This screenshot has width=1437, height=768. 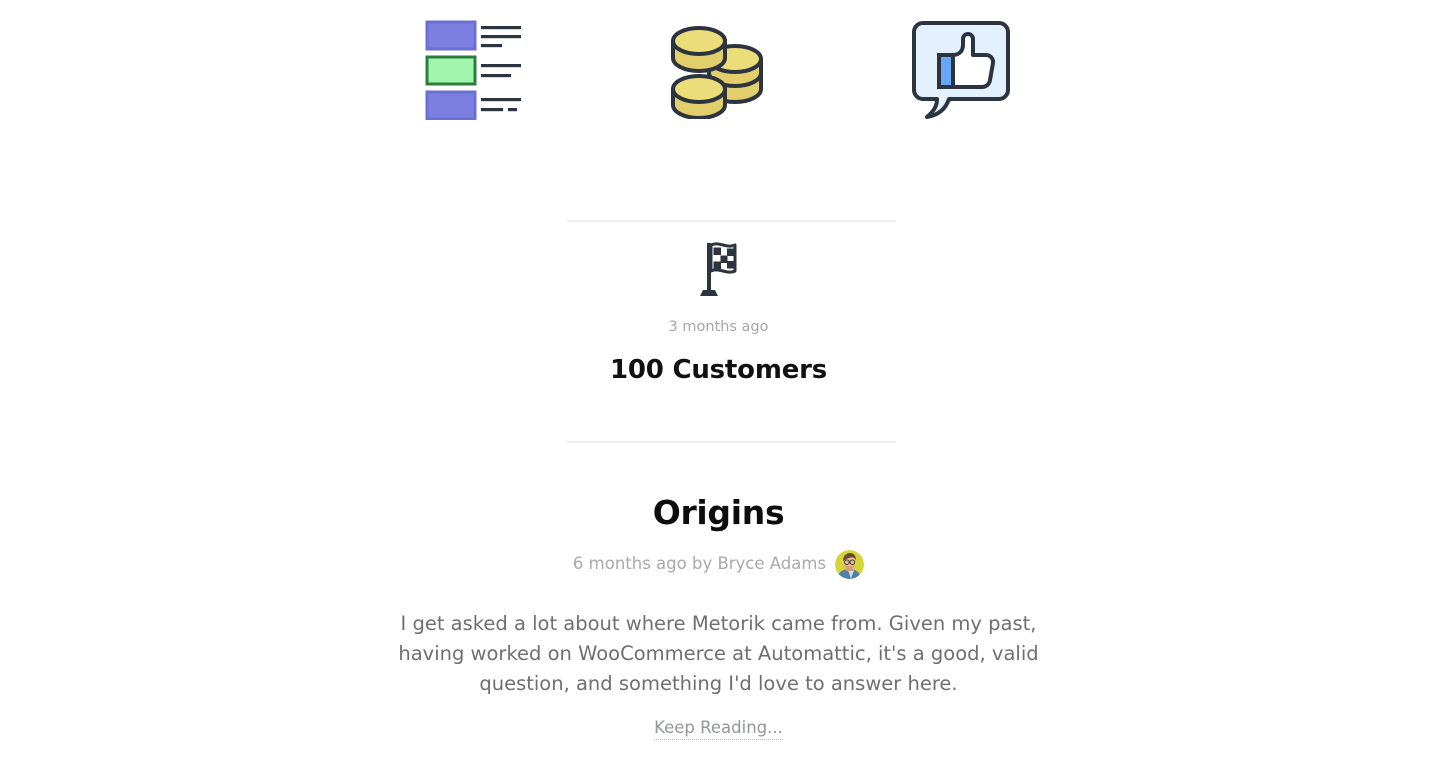 What do you see at coordinates (850, 564) in the screenshot?
I see `author-avatar` at bounding box center [850, 564].